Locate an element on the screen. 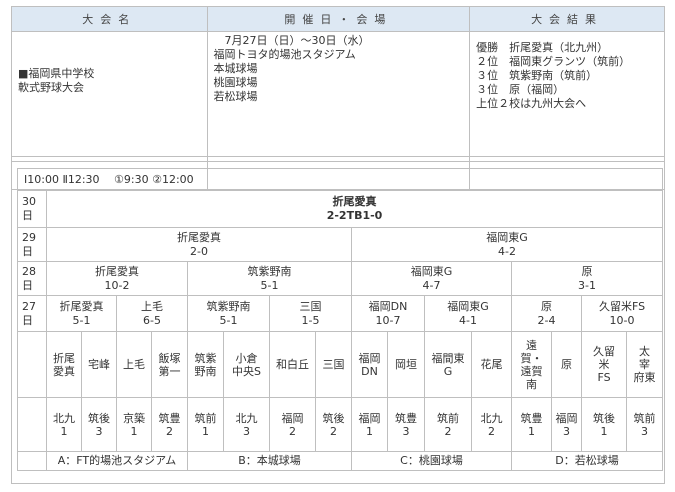 The height and width of the screenshot is (492, 675). team-region: 筑前 1 is located at coordinates (205, 424).